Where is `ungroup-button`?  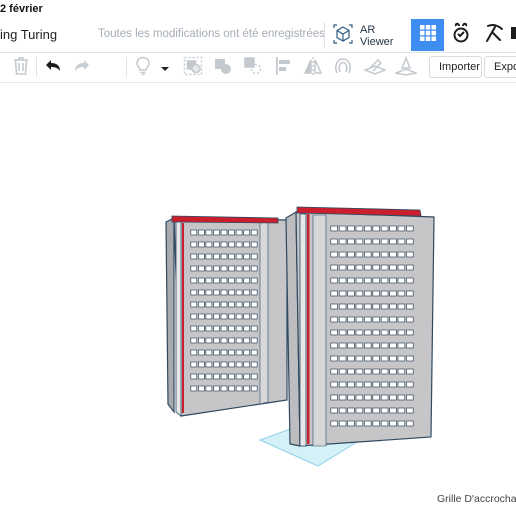
ungroup-button is located at coordinates (223, 68).